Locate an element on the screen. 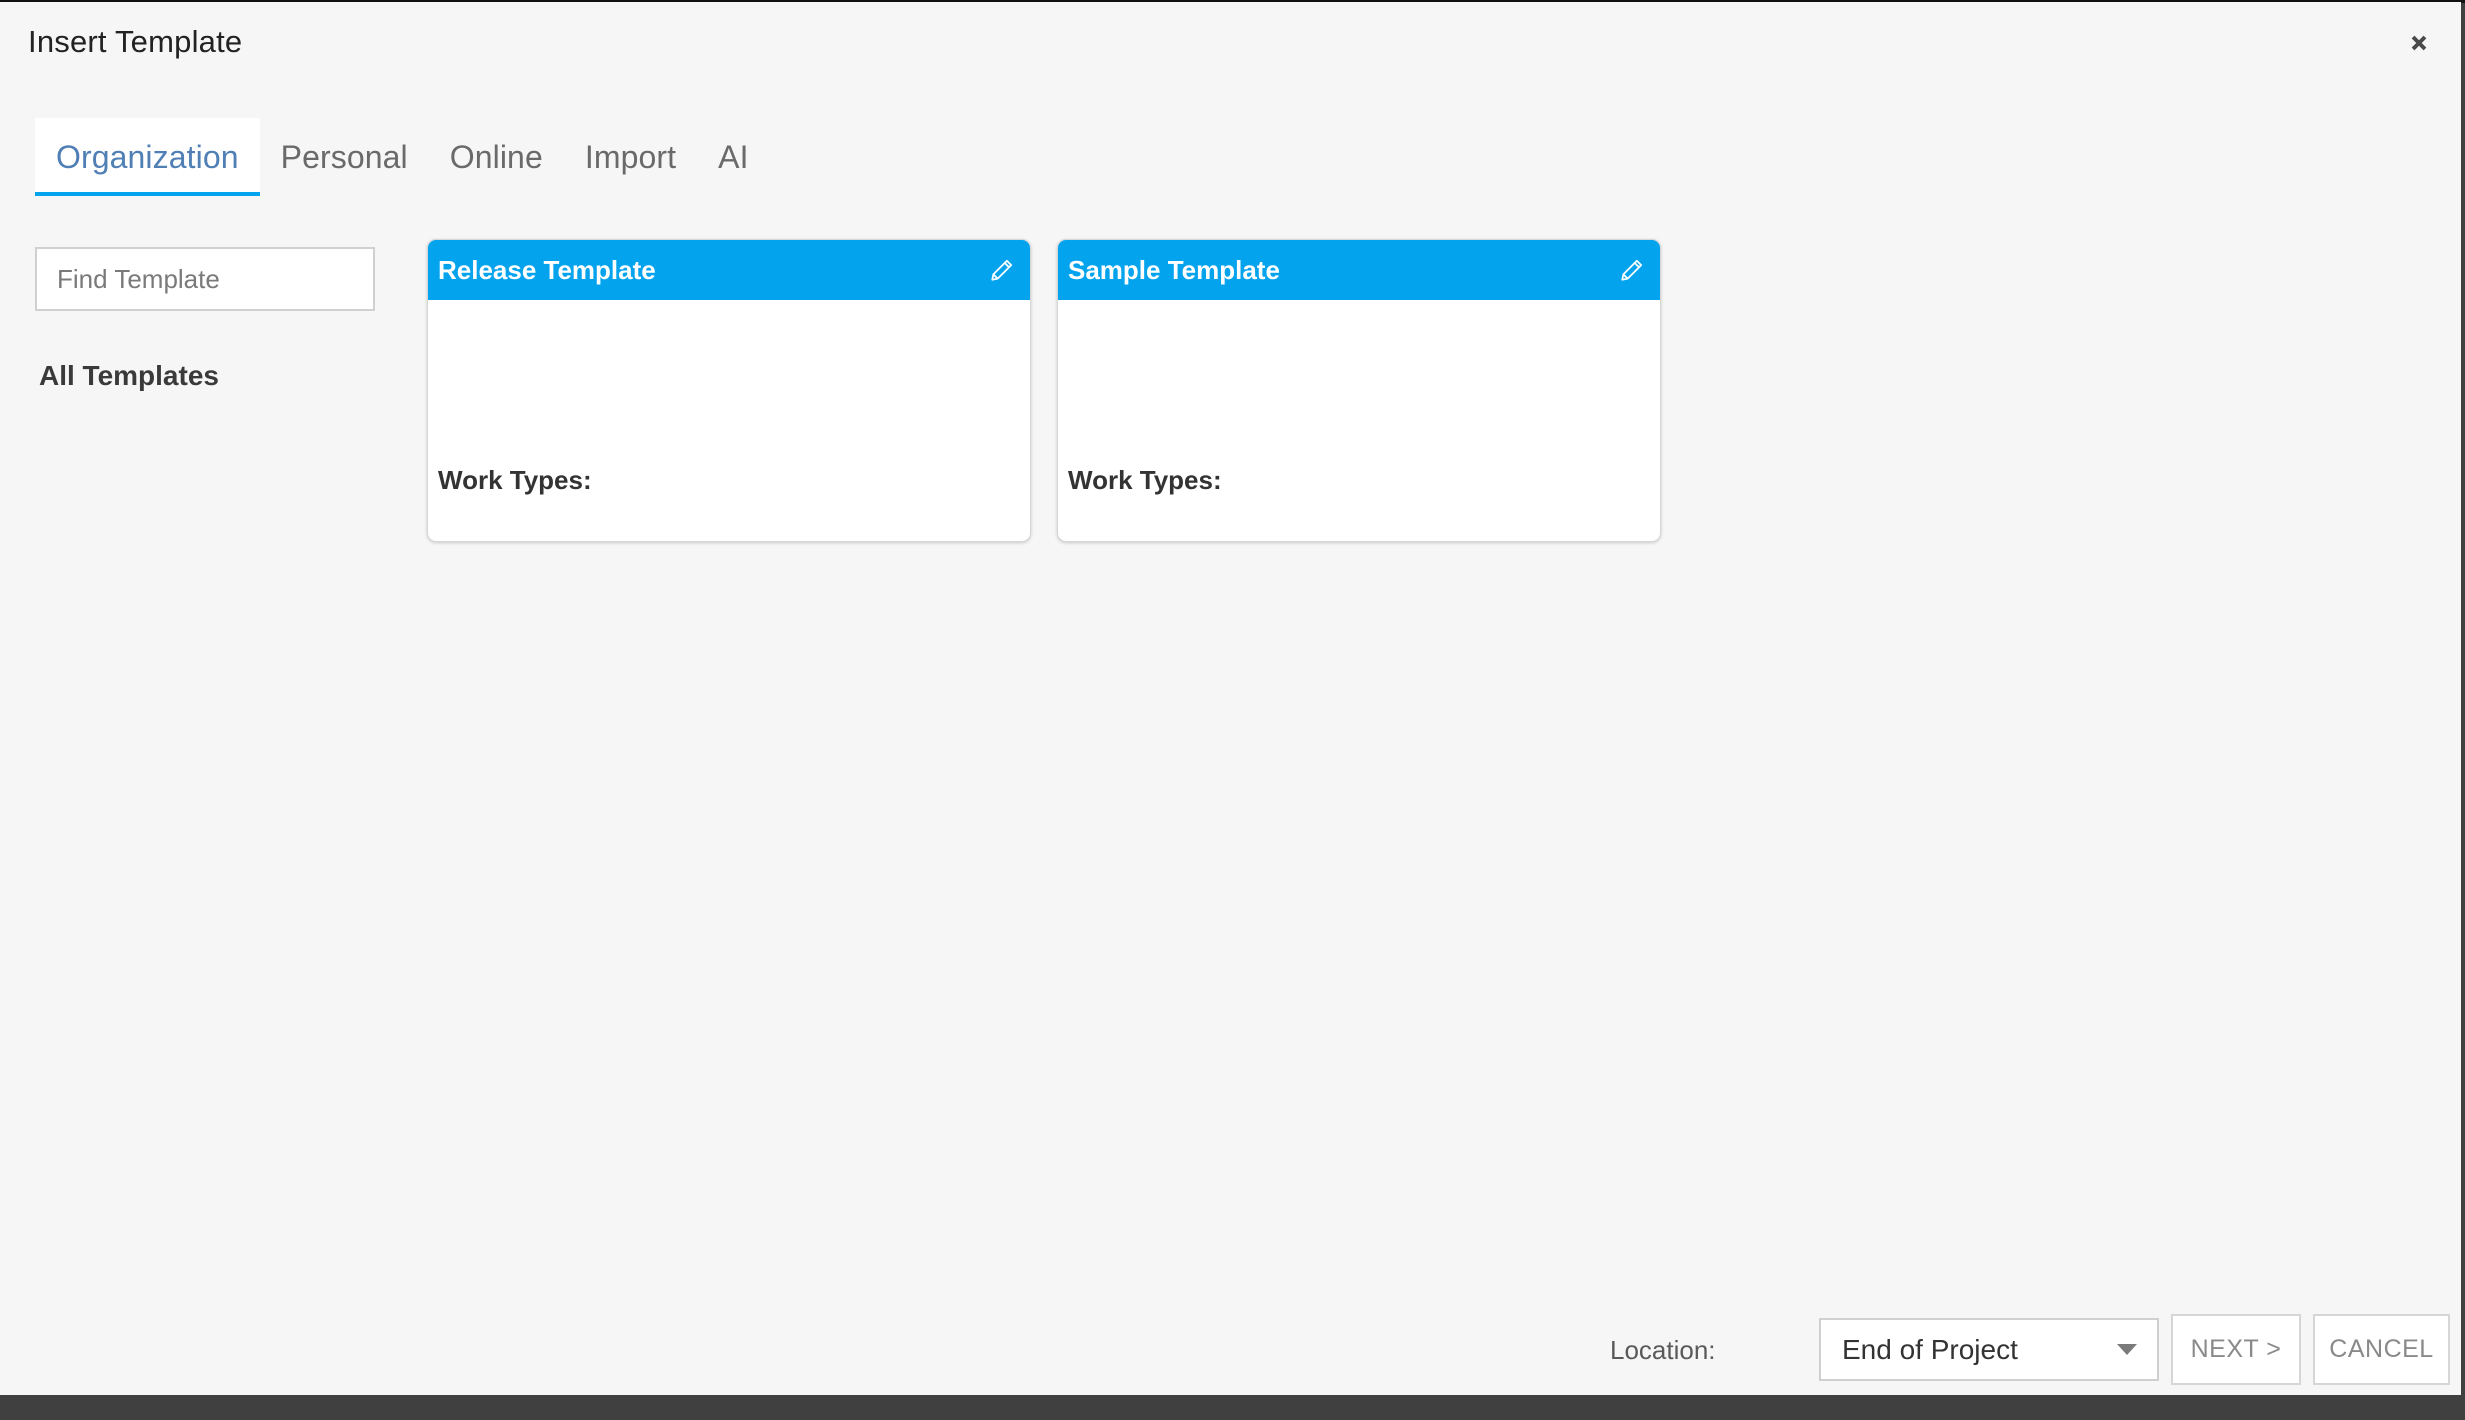 The image size is (2465, 1420). close-icon is located at coordinates (2419, 43).